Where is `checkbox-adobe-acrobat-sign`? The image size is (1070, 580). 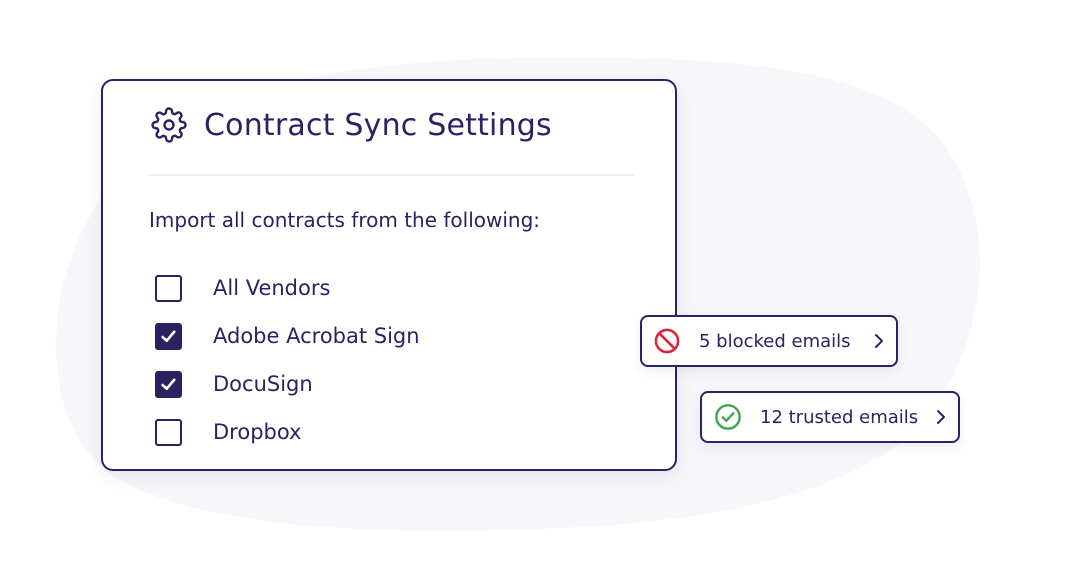 checkbox-adobe-acrobat-sign is located at coordinates (168, 336).